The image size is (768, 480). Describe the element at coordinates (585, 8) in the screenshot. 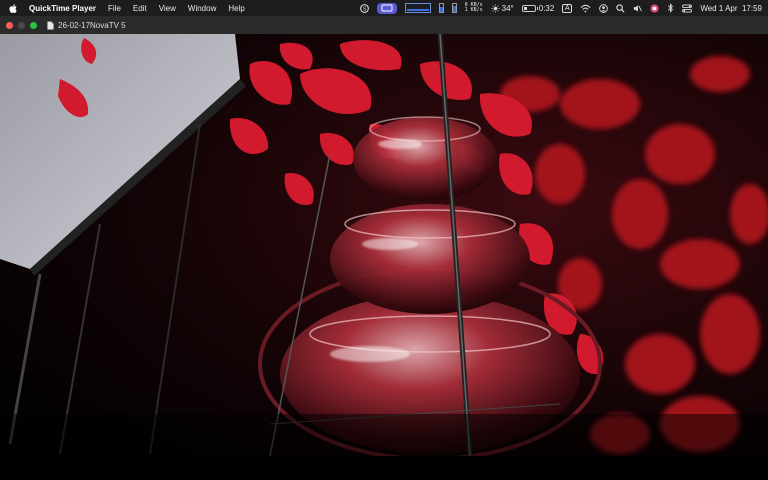

I see `wifi-icon` at that location.